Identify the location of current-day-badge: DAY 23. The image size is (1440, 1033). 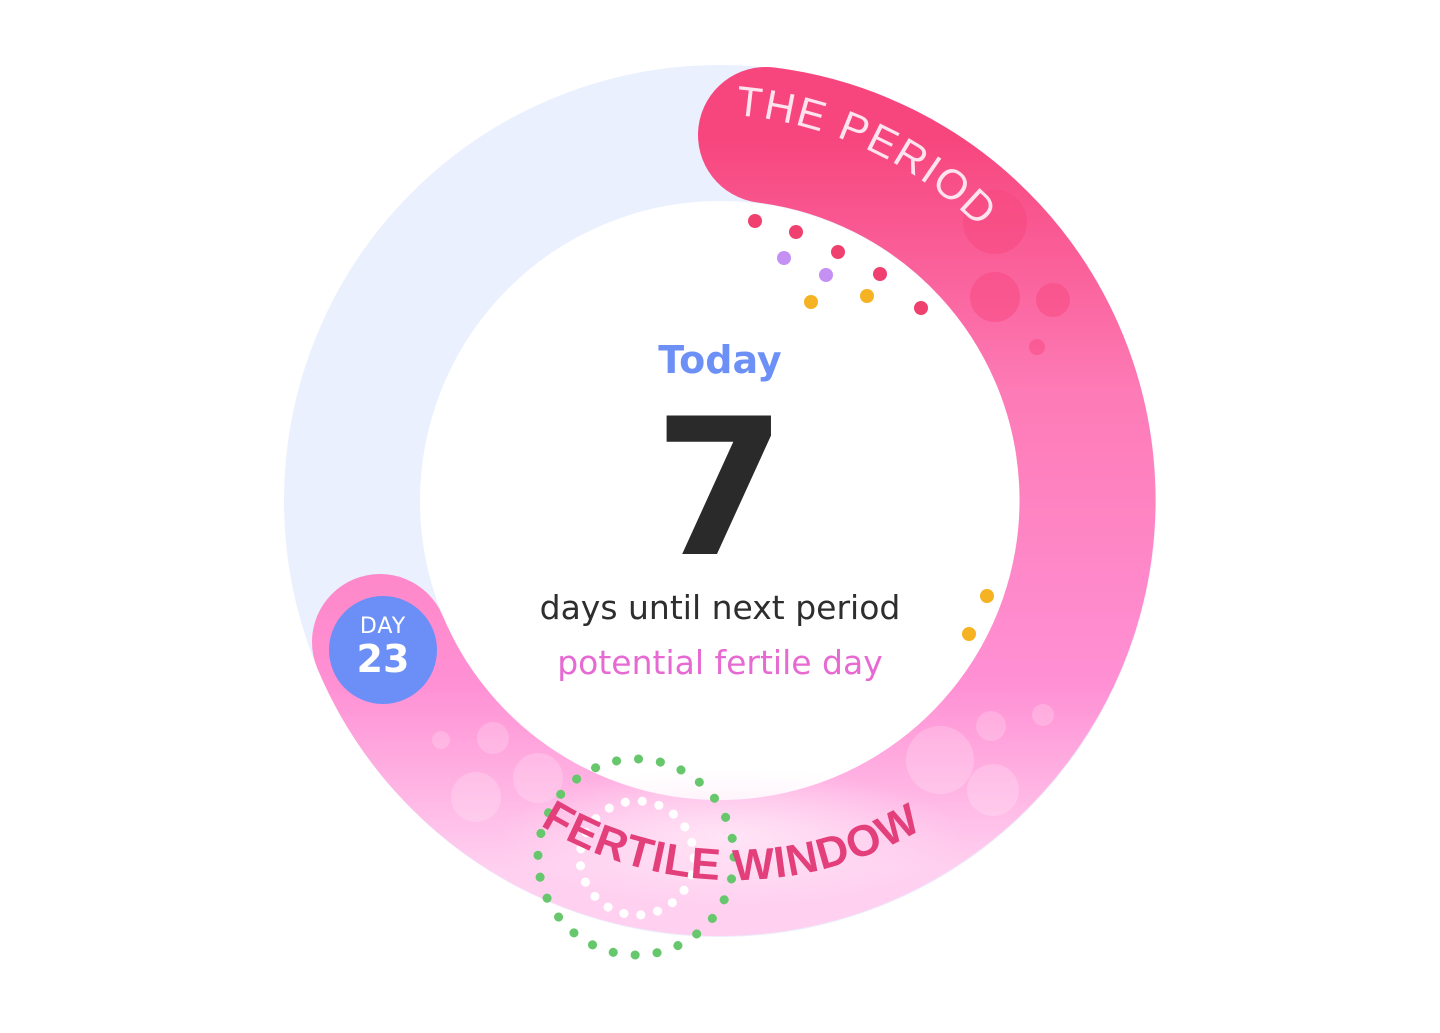
(383, 650).